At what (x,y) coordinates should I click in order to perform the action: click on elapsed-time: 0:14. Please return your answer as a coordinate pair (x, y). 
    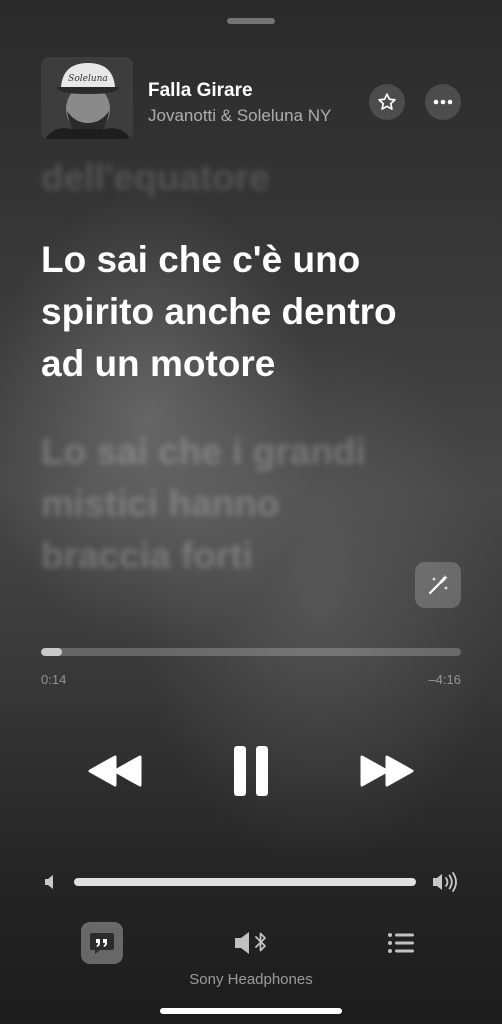
    Looking at the image, I should click on (54, 679).